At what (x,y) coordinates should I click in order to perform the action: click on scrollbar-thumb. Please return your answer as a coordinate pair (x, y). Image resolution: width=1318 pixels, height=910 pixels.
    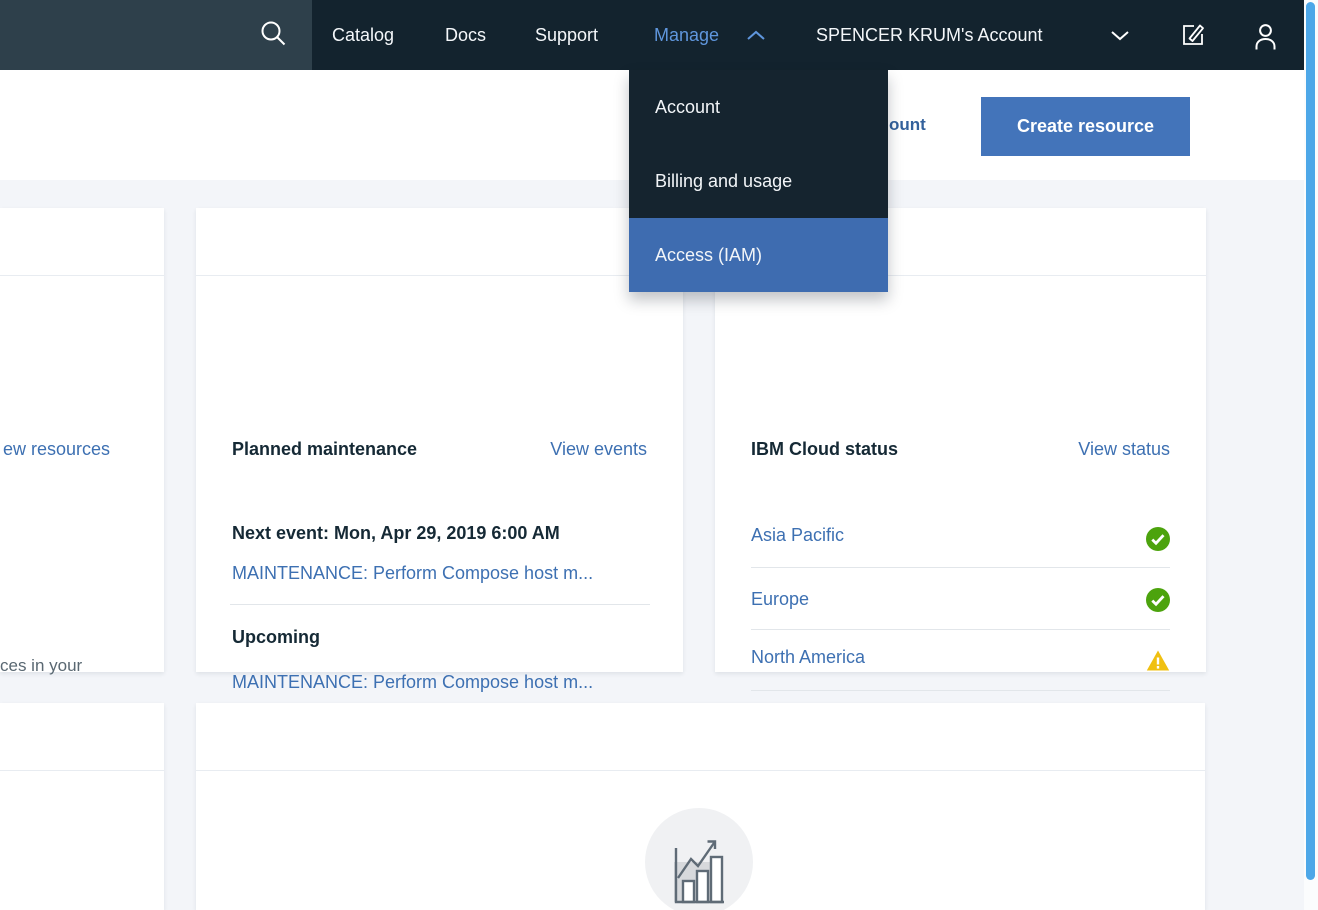
    Looking at the image, I should click on (1310, 441).